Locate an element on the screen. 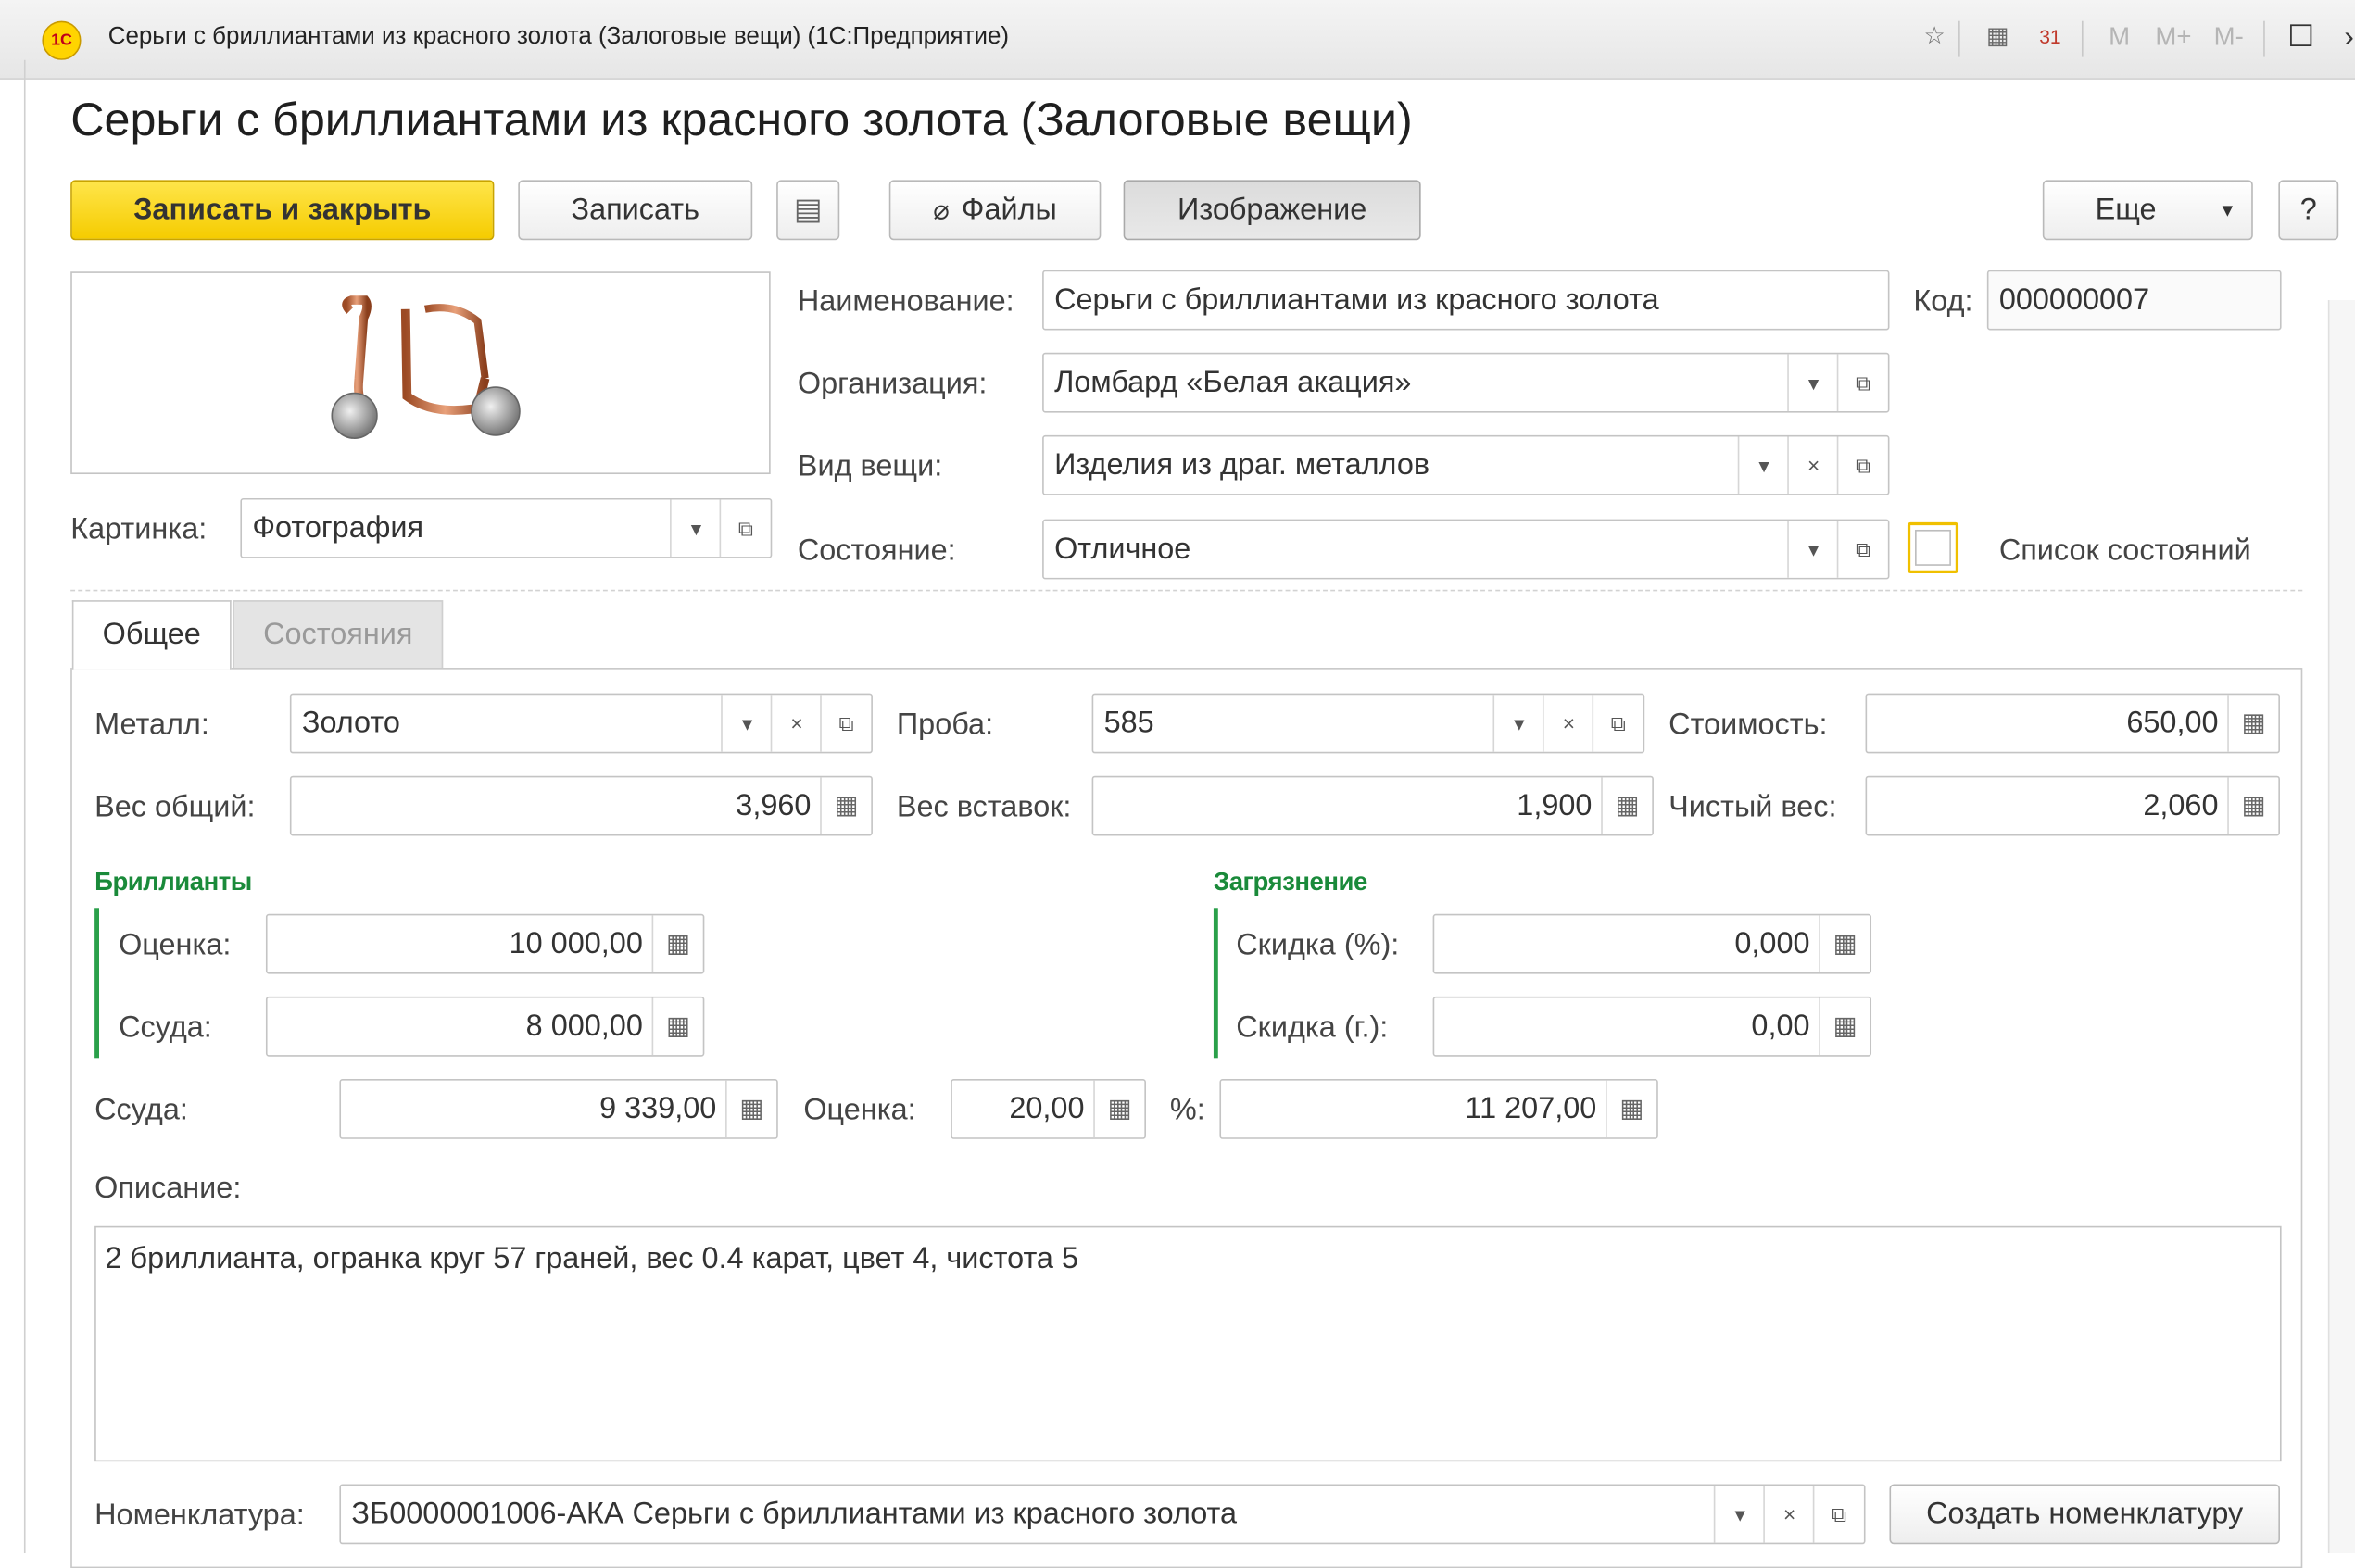  metal-label: Металл: is located at coordinates (151, 725).